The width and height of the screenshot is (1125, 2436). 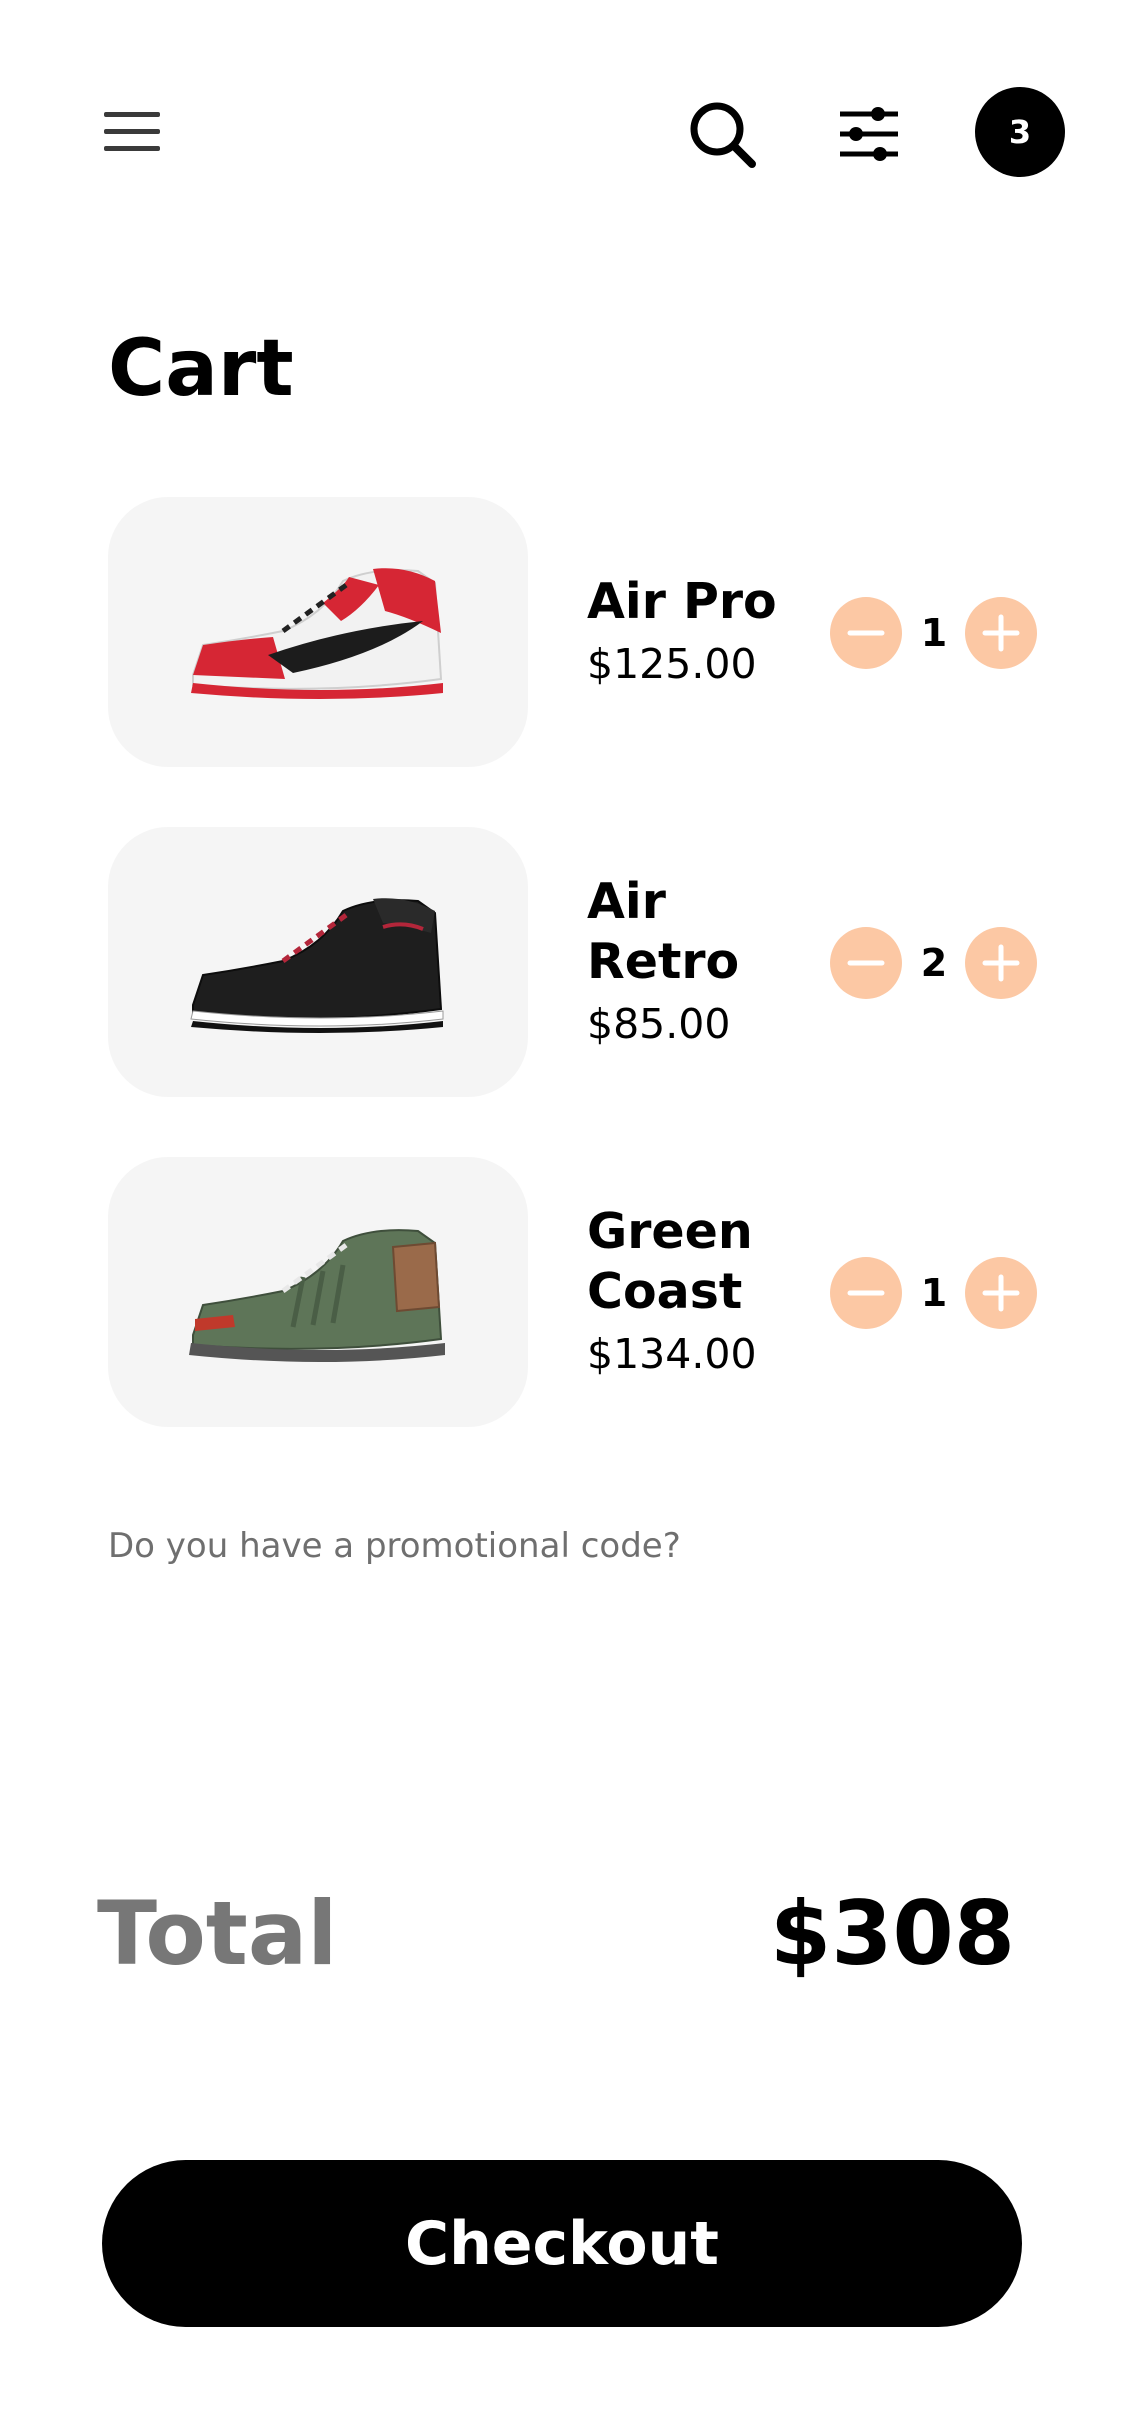 What do you see at coordinates (682, 601) in the screenshot?
I see `product-name: Air Pro` at bounding box center [682, 601].